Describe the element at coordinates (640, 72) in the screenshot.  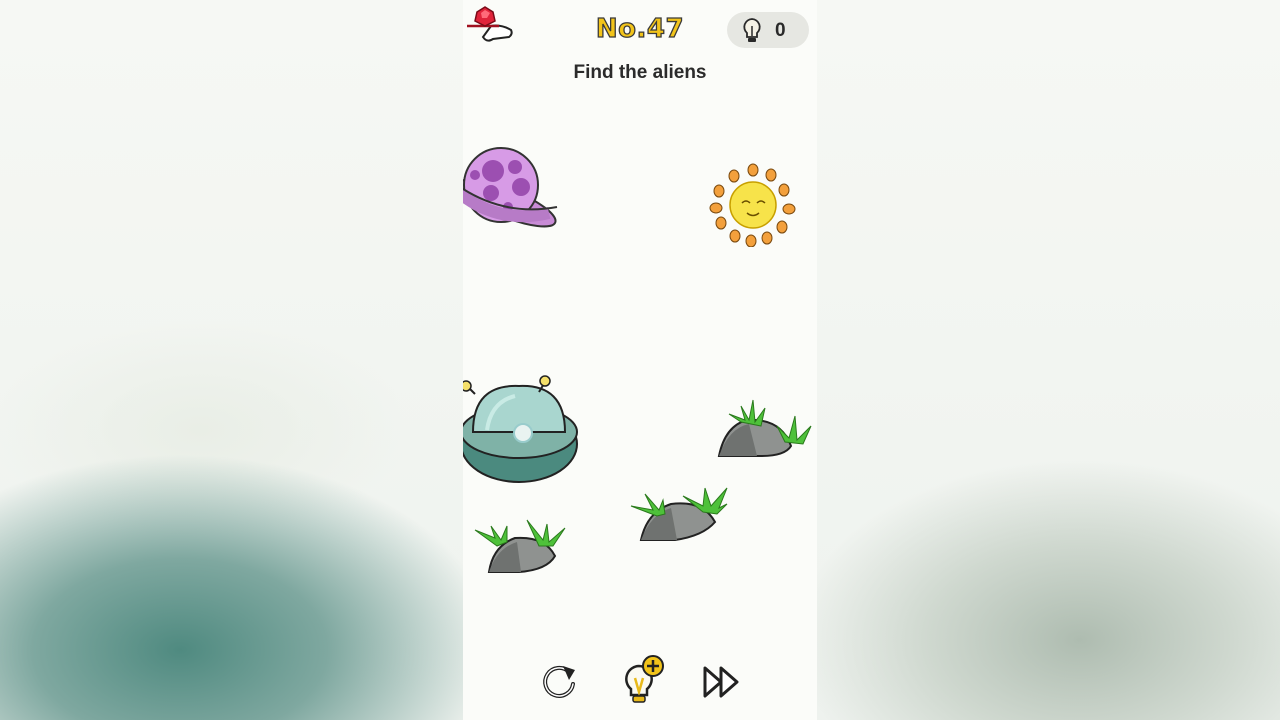
I see `puzzle-instruction: Find the aliens` at that location.